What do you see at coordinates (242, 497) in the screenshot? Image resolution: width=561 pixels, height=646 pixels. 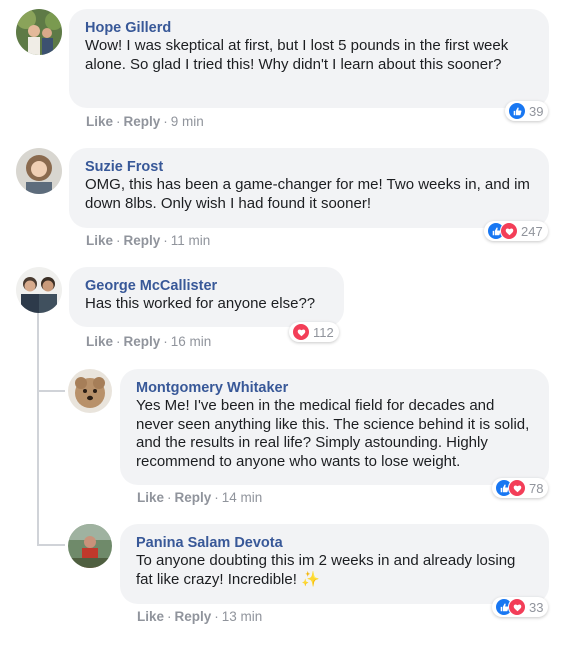 I see `timestamp: 14 min` at bounding box center [242, 497].